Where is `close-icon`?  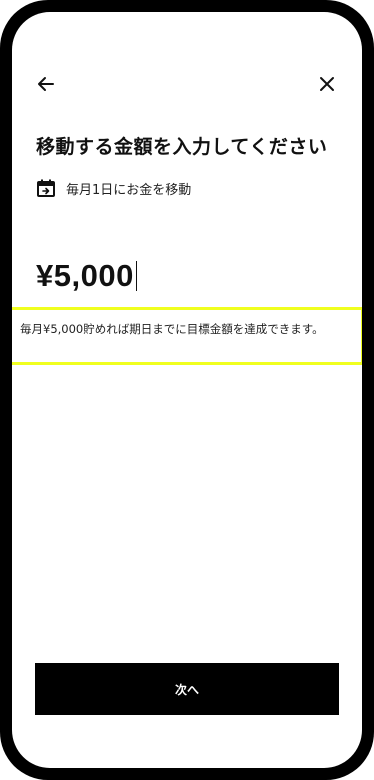 close-icon is located at coordinates (327, 84).